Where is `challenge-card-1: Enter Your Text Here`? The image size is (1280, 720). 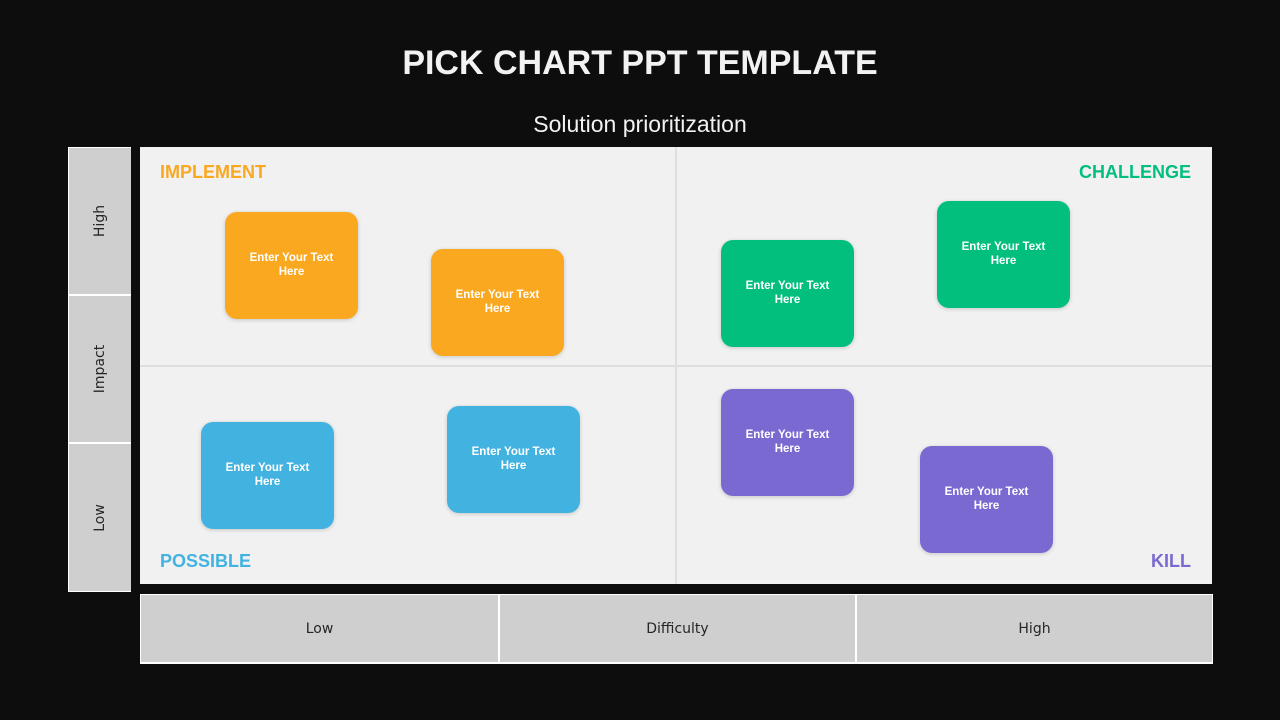 challenge-card-1: Enter Your Text Here is located at coordinates (787, 293).